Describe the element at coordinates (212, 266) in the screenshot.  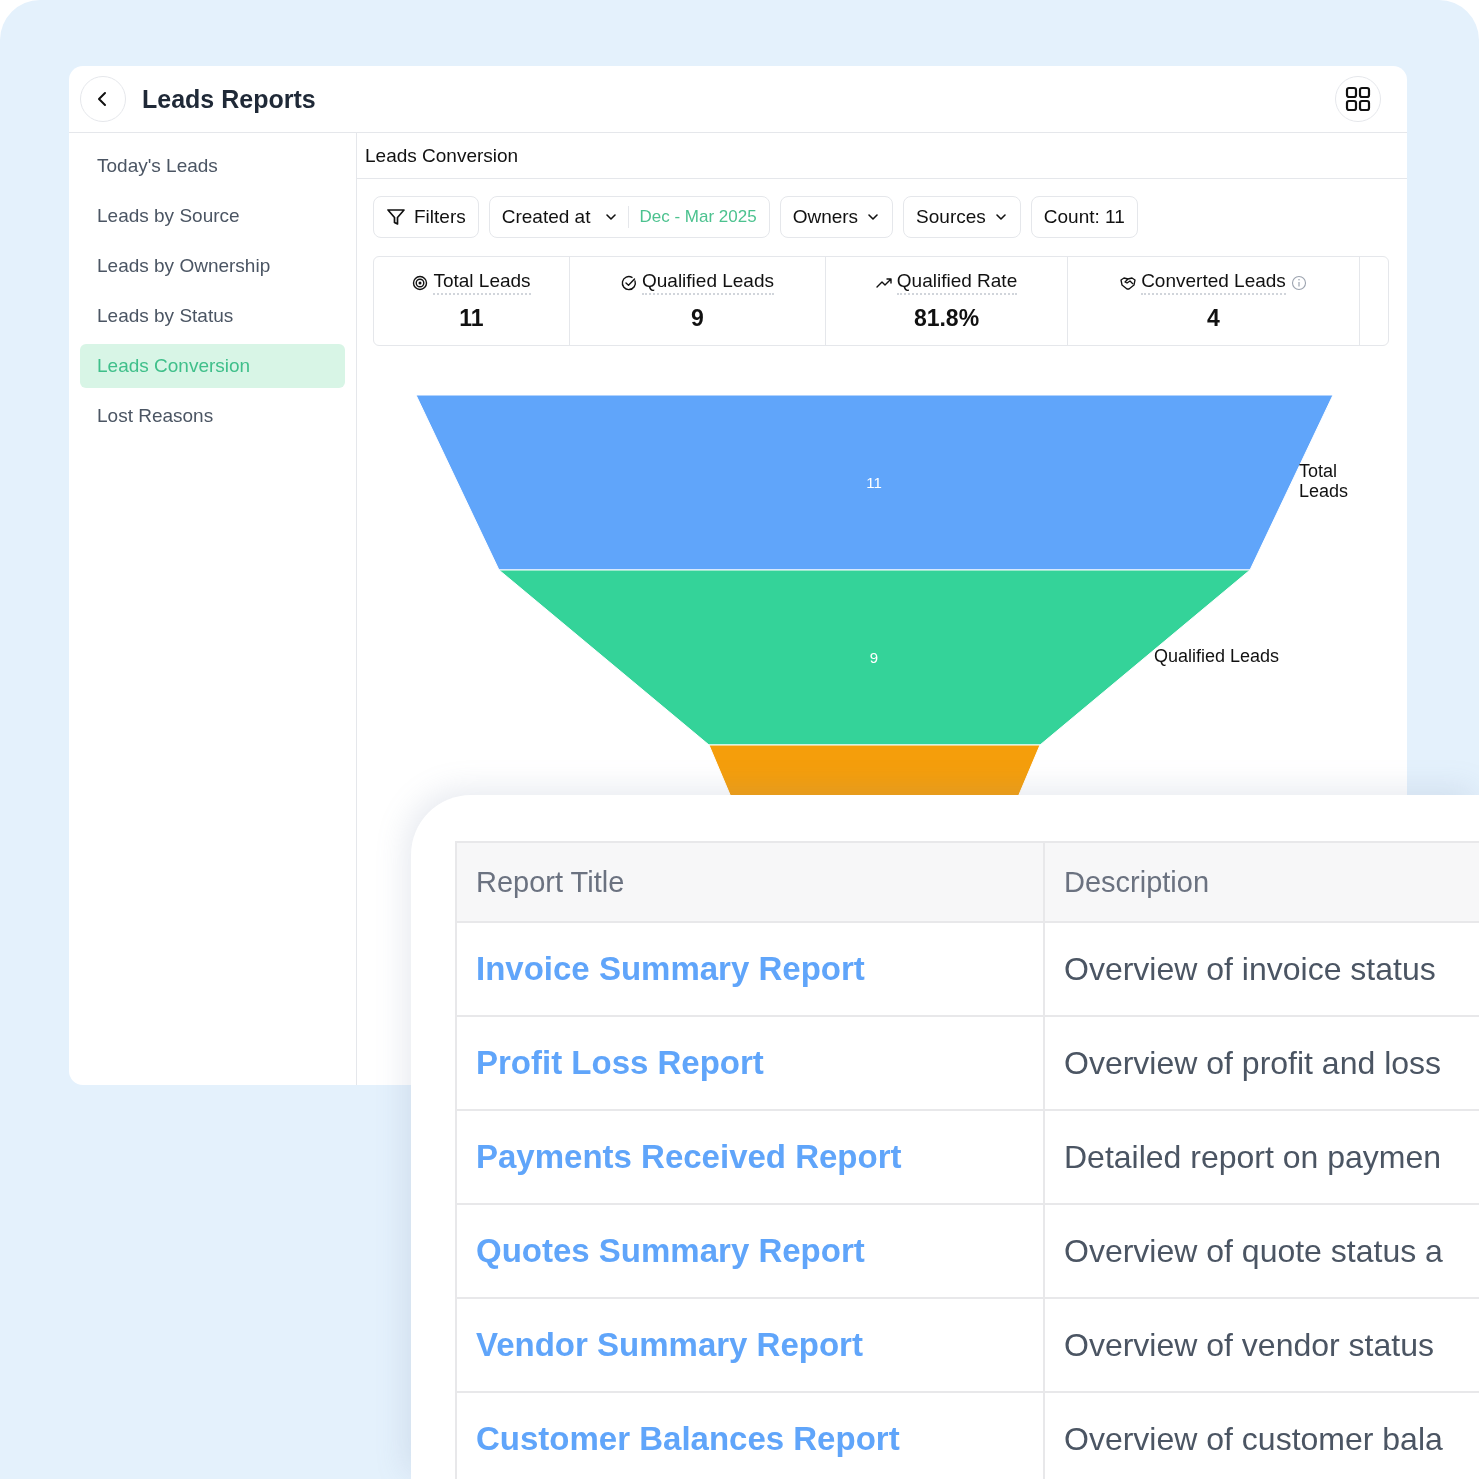
I see `sidebar-item: Leads by Ownership` at that location.